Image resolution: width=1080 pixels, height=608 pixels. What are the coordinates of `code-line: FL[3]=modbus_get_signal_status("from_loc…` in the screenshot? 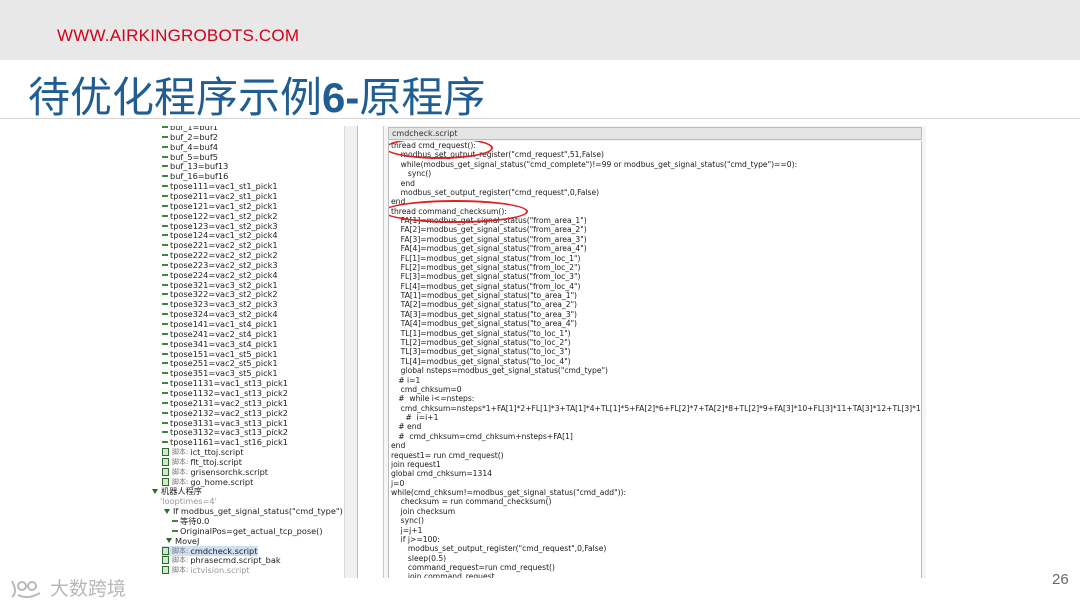 It's located at (486, 277).